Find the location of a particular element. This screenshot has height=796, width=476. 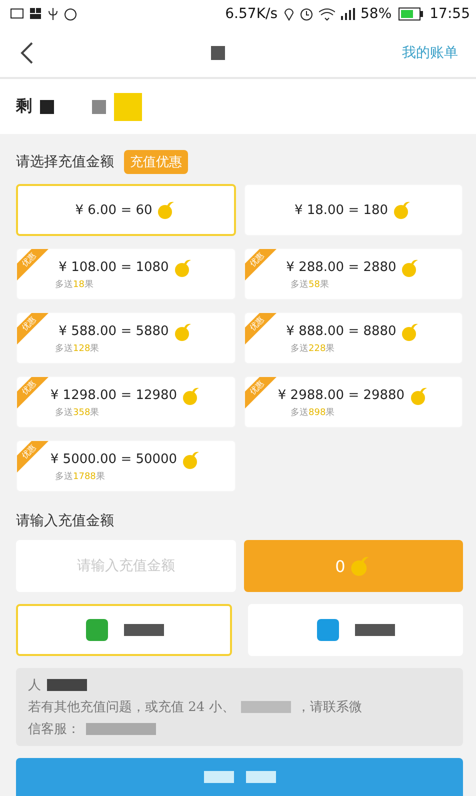

section-title: 请选择充值金额 is located at coordinates (65, 162).